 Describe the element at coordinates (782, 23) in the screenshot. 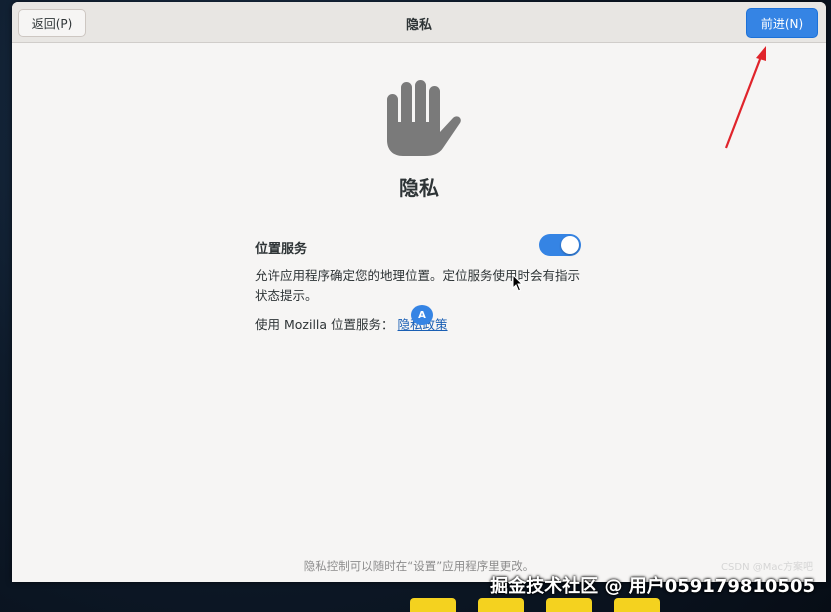

I see `next-button: 前进(N)` at that location.